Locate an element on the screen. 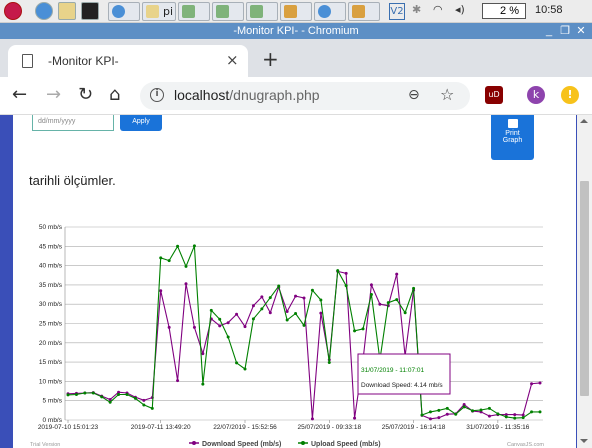  file-manager-icon is located at coordinates (67, 11).